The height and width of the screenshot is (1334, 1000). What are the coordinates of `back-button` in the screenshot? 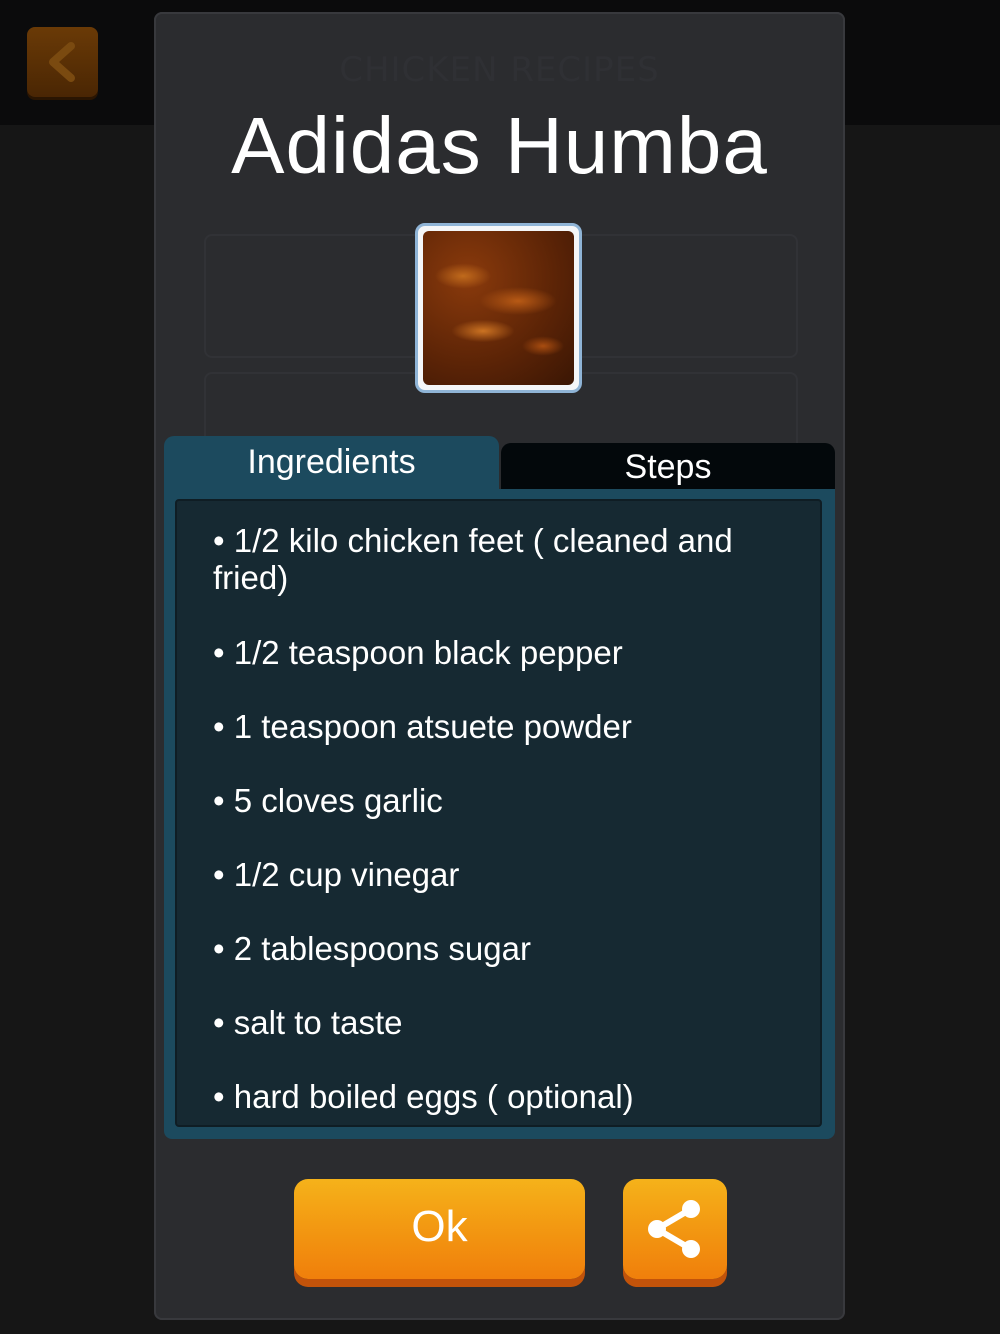 It's located at (62, 62).